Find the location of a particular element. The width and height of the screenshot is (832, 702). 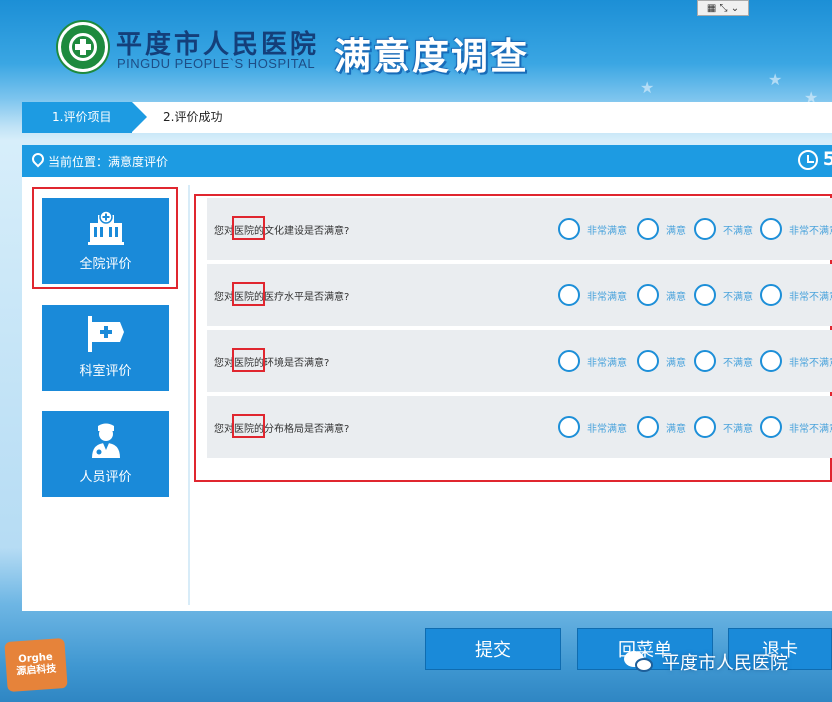

step-progress-bar: 1.评价项目 2.评价成功 is located at coordinates (427, 117).